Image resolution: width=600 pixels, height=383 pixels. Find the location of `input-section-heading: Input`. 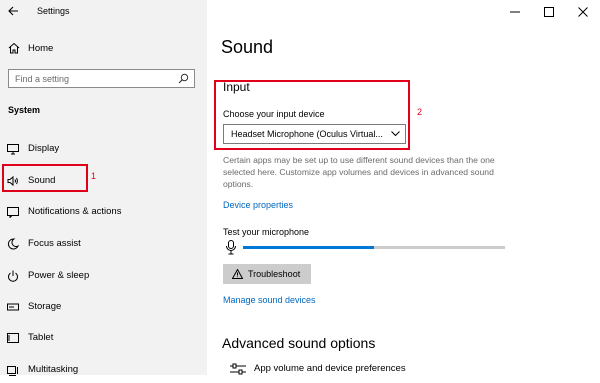

input-section-heading: Input is located at coordinates (236, 87).